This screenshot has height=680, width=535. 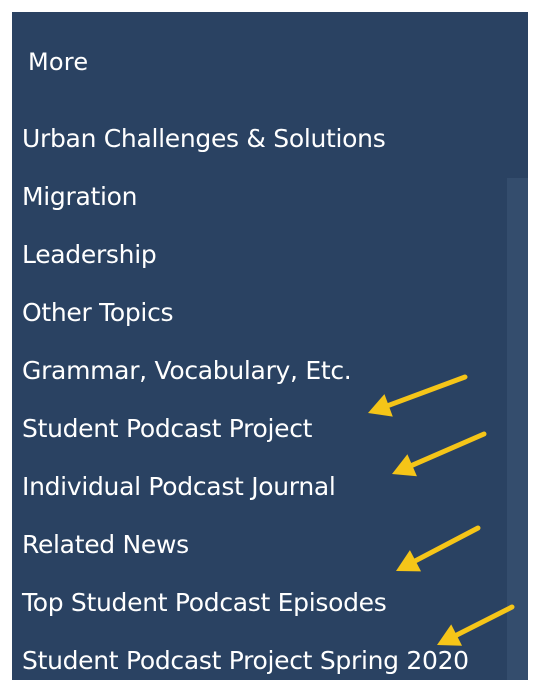 I want to click on arrow-top-student-podcast-episodes, so click(x=438, y=548).